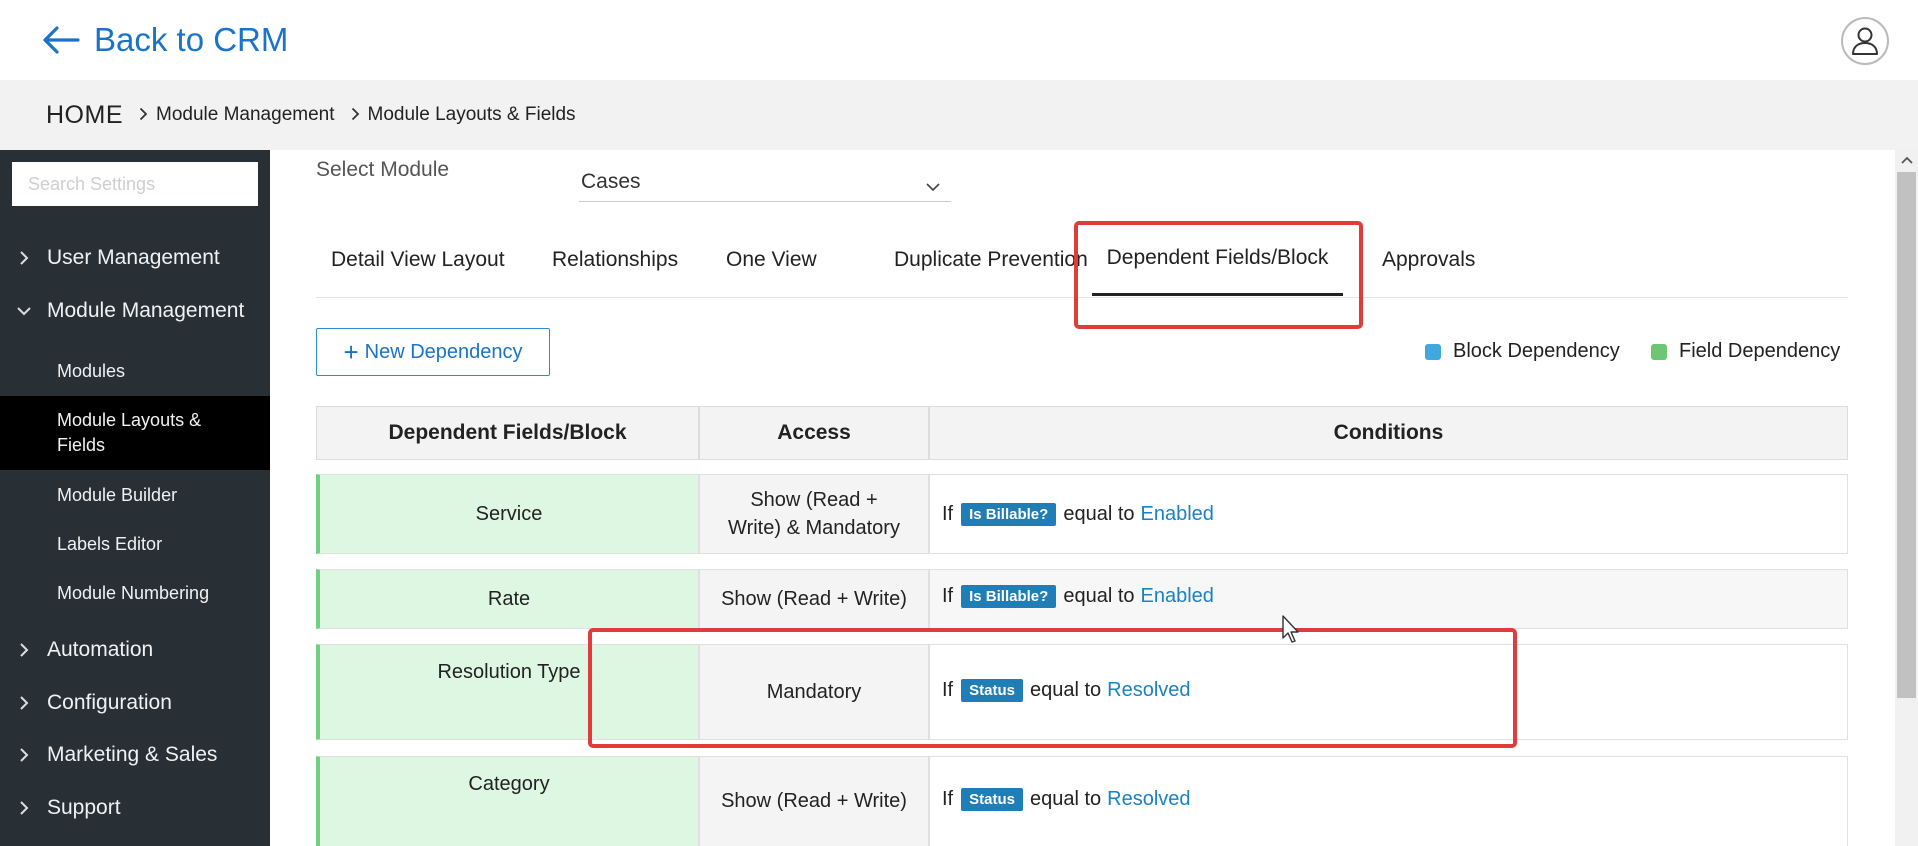 Image resolution: width=1918 pixels, height=846 pixels. I want to click on tab-detail-view-layout: Detail View Layout, so click(418, 260).